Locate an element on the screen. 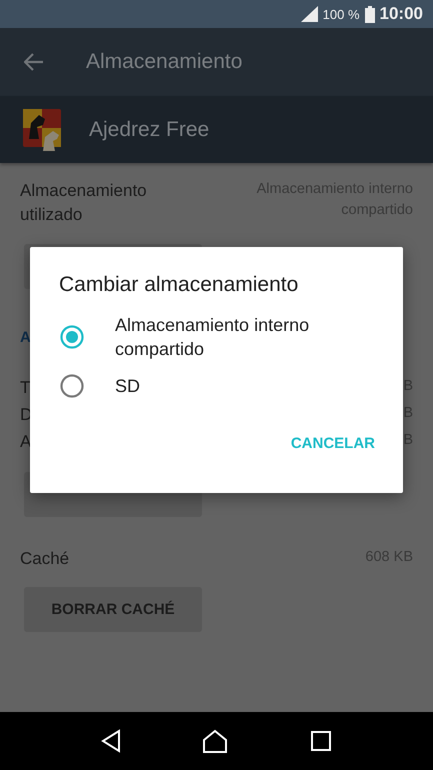  dialog-title: Cambiar almacenamiento is located at coordinates (179, 285).